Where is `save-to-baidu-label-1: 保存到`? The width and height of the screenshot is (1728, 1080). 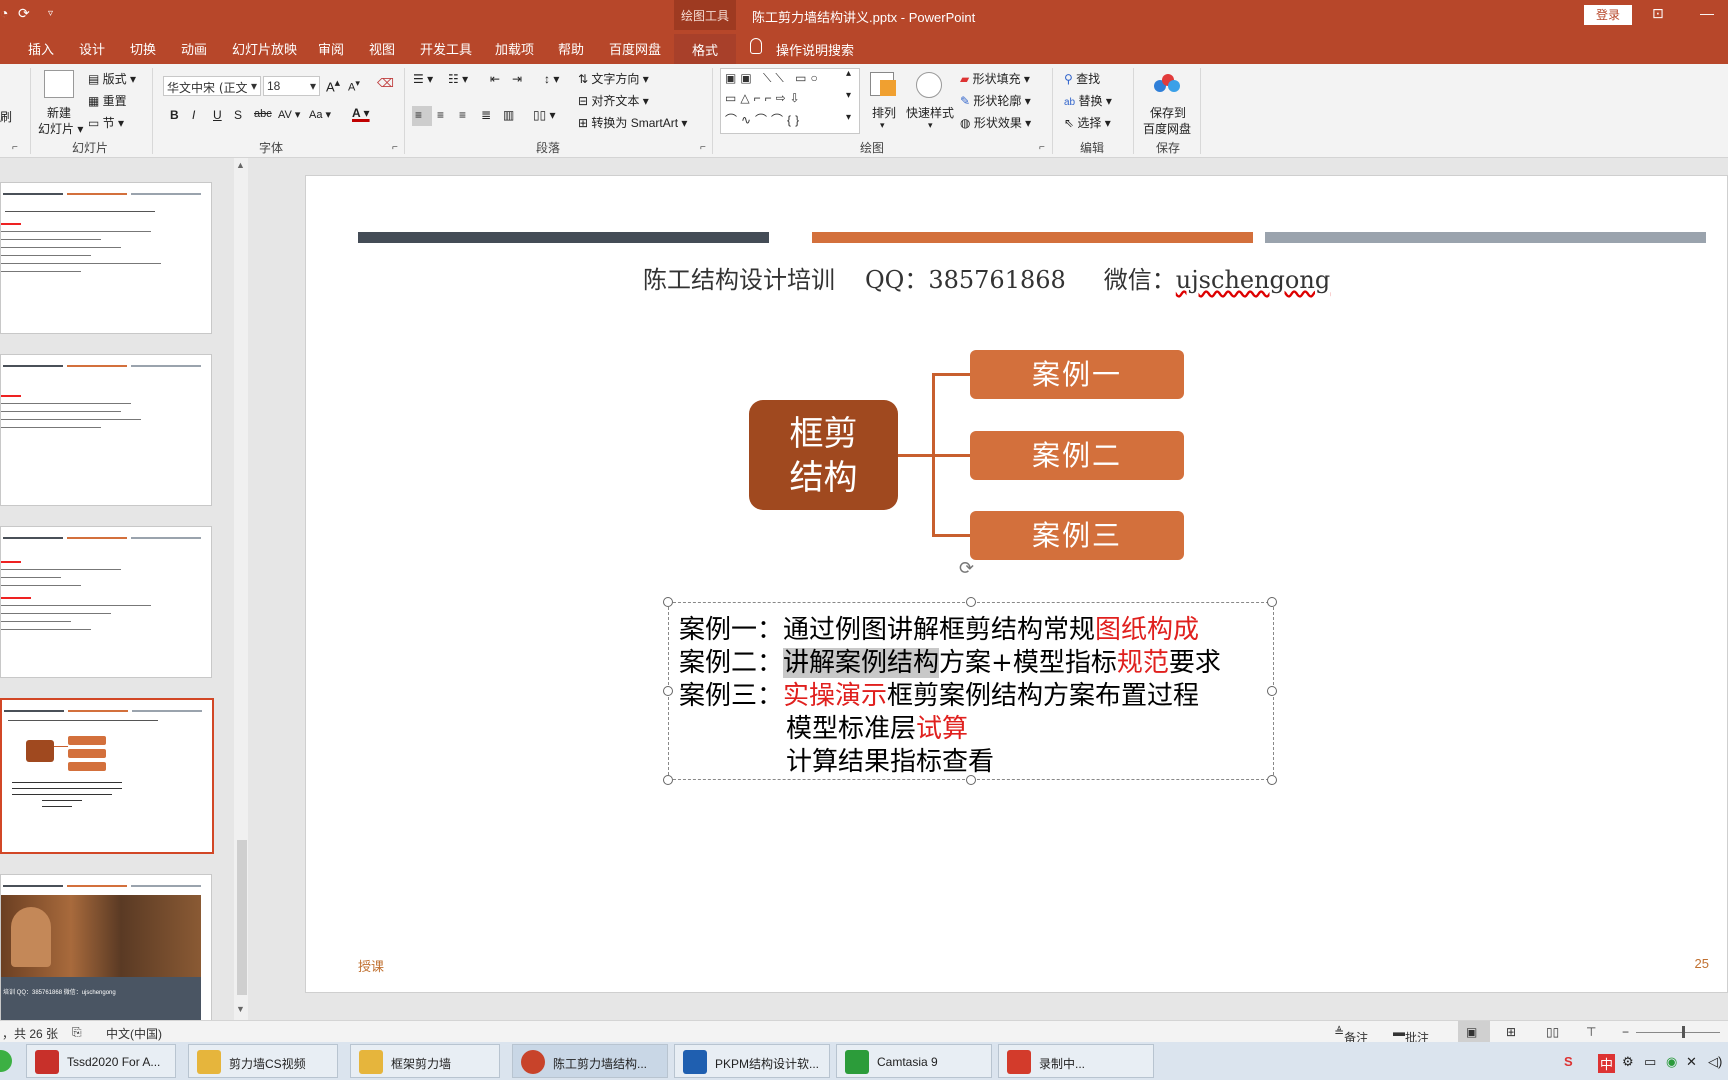
save-to-baidu-label-1: 保存到 is located at coordinates (1168, 112).